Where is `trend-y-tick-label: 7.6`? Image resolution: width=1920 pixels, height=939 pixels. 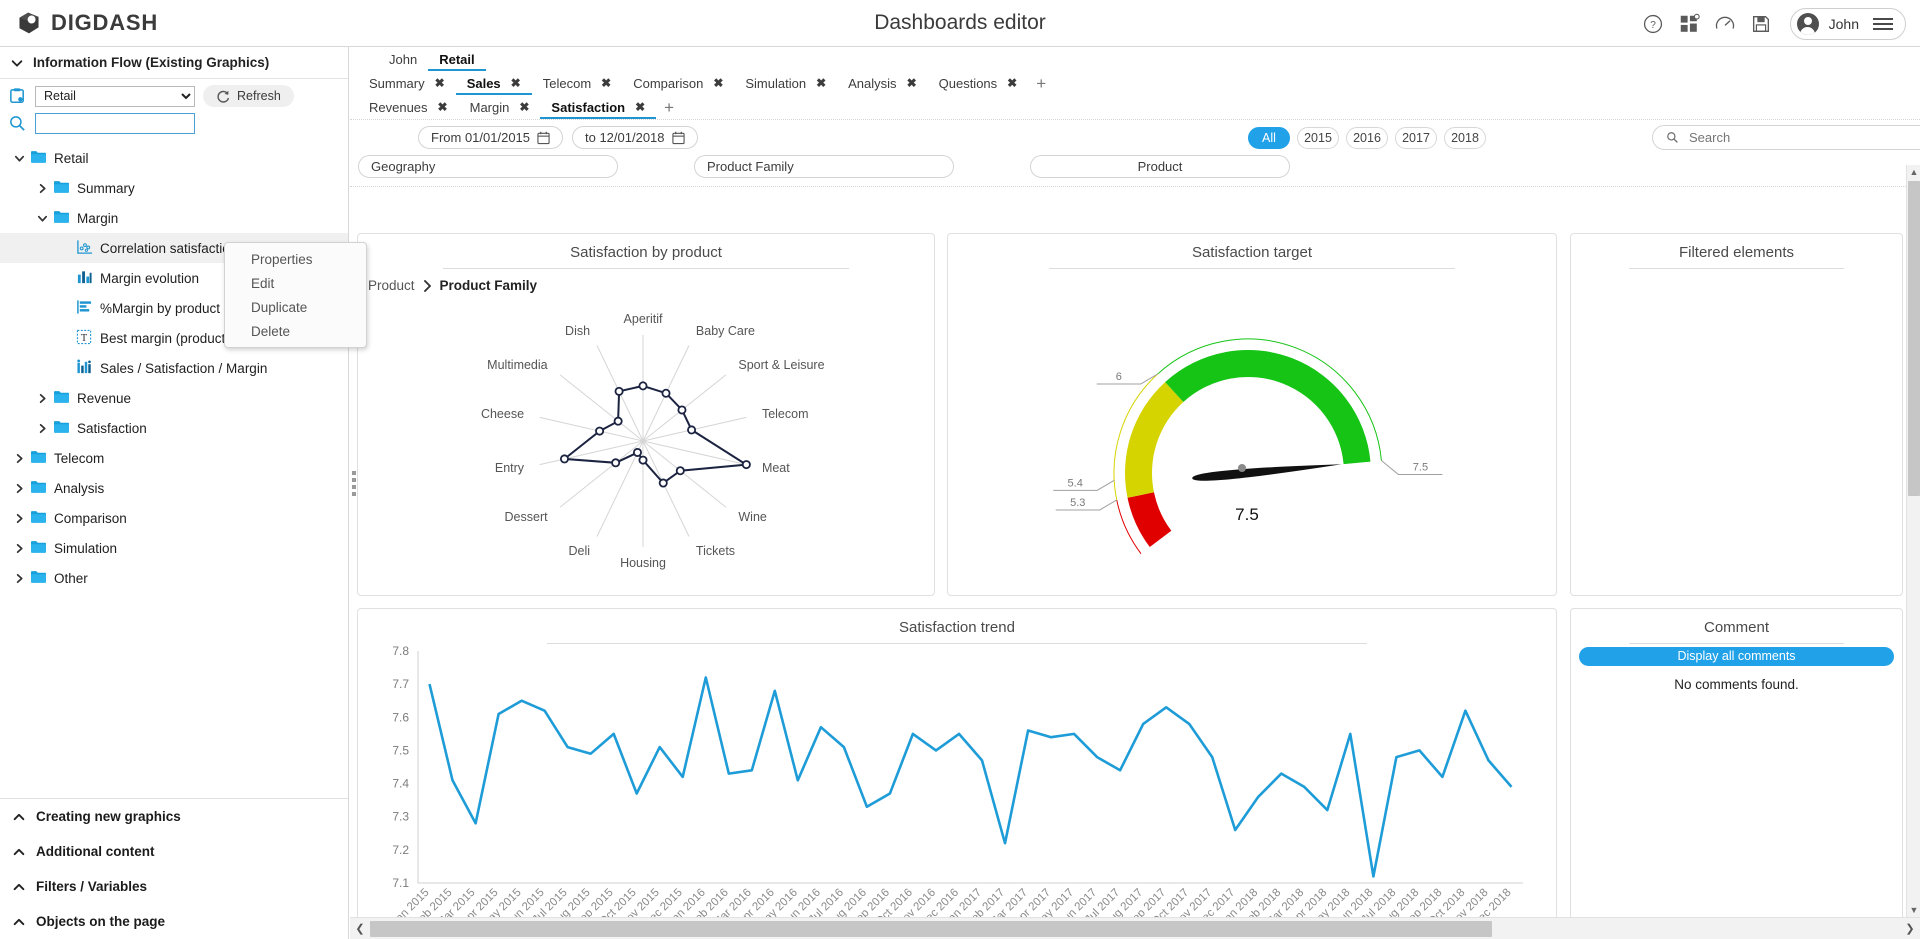 trend-y-tick-label: 7.6 is located at coordinates (400, 717).